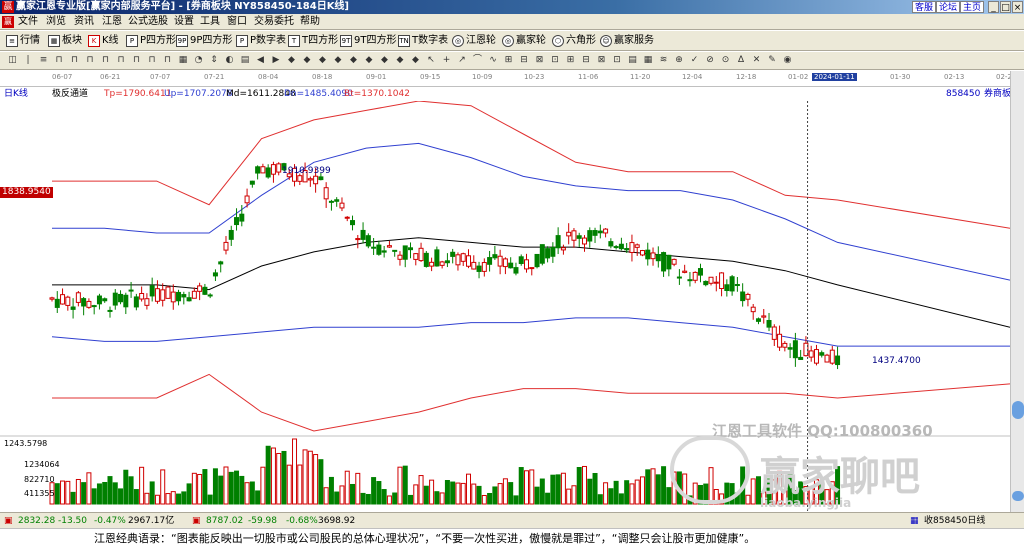  Describe the element at coordinates (112, 22) in the screenshot. I see `menu-gann: 江恩` at that location.